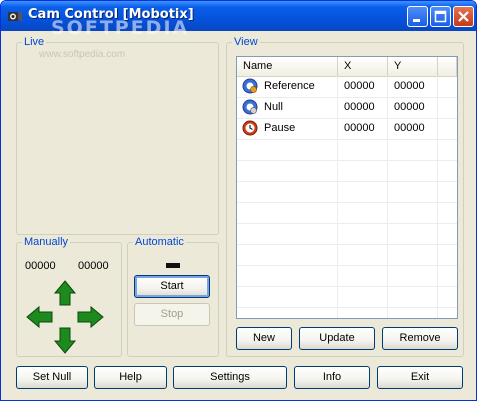  What do you see at coordinates (347, 86) in the screenshot?
I see `list-item: Reference 00000 00000` at bounding box center [347, 86].